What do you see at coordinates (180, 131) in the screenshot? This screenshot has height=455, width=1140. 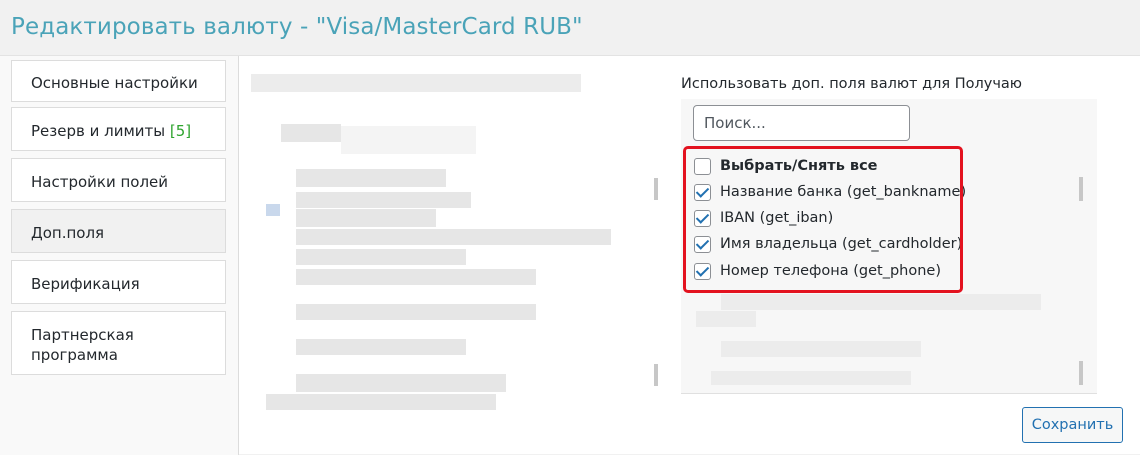 I see `count-badge: [5]` at bounding box center [180, 131].